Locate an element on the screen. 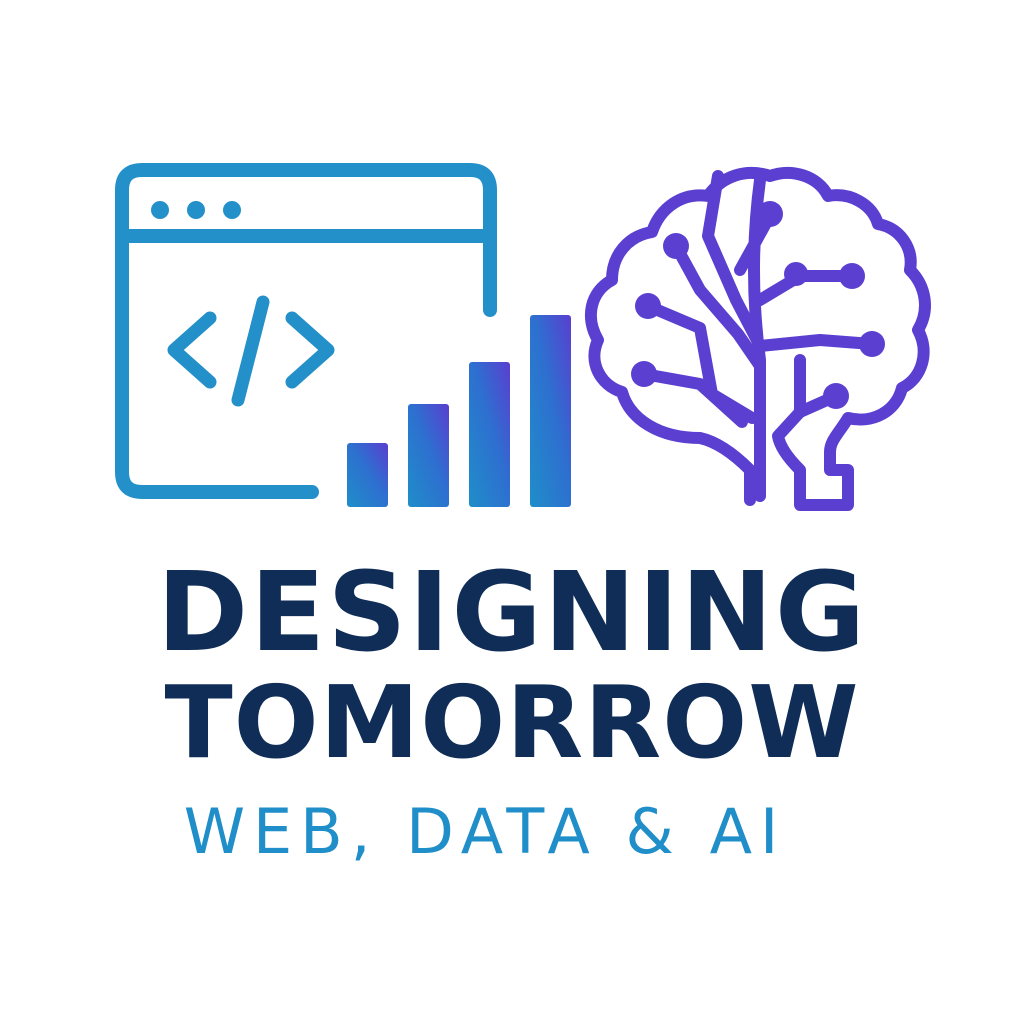  bar-chart-icon is located at coordinates (459, 411).